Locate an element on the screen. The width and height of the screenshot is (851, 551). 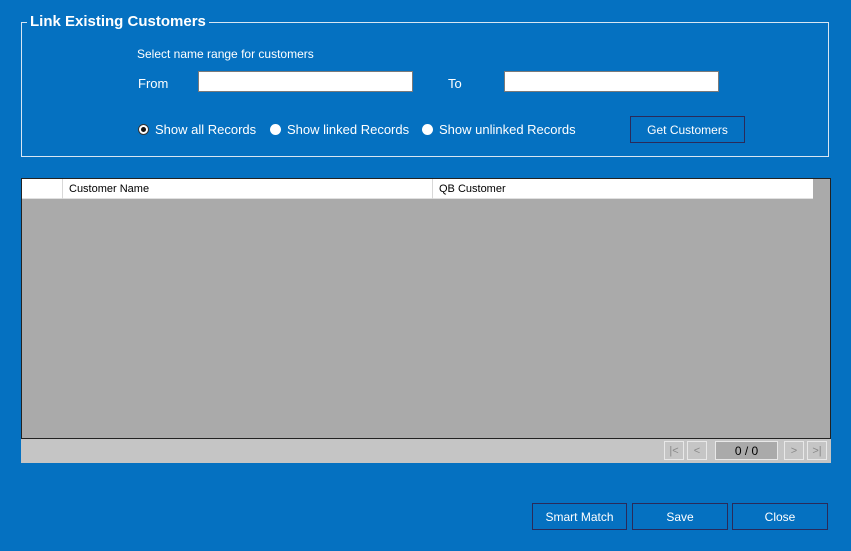
to-label: To is located at coordinates (455, 83).